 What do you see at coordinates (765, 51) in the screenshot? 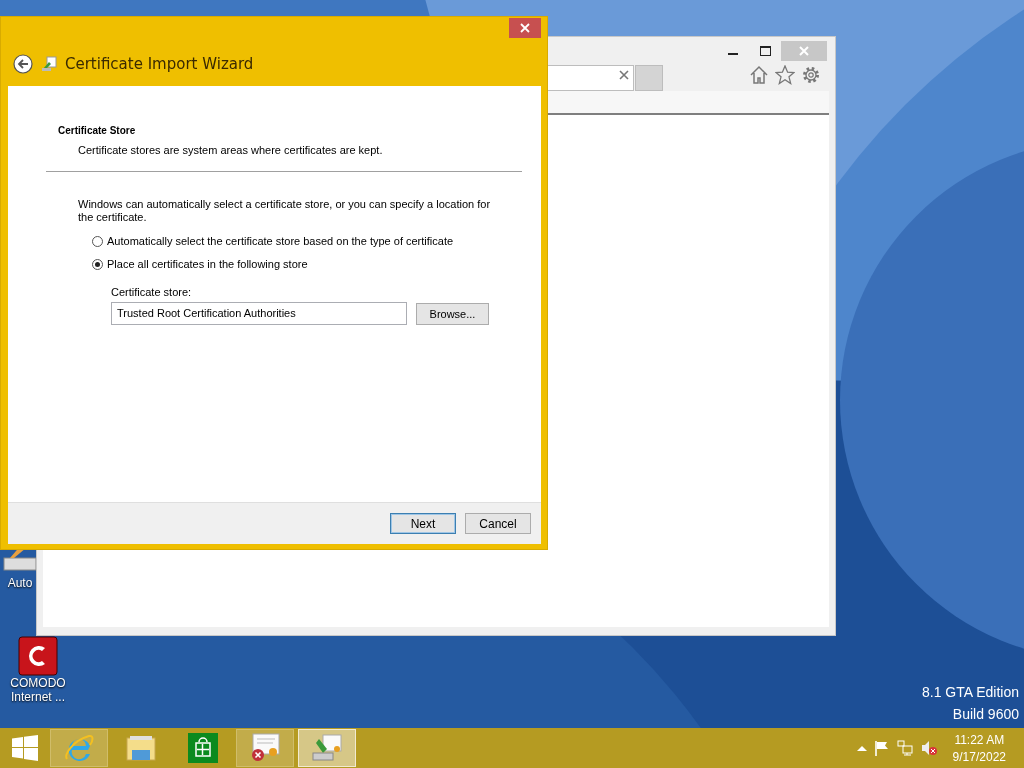
I see `maximize-icon` at bounding box center [765, 51].